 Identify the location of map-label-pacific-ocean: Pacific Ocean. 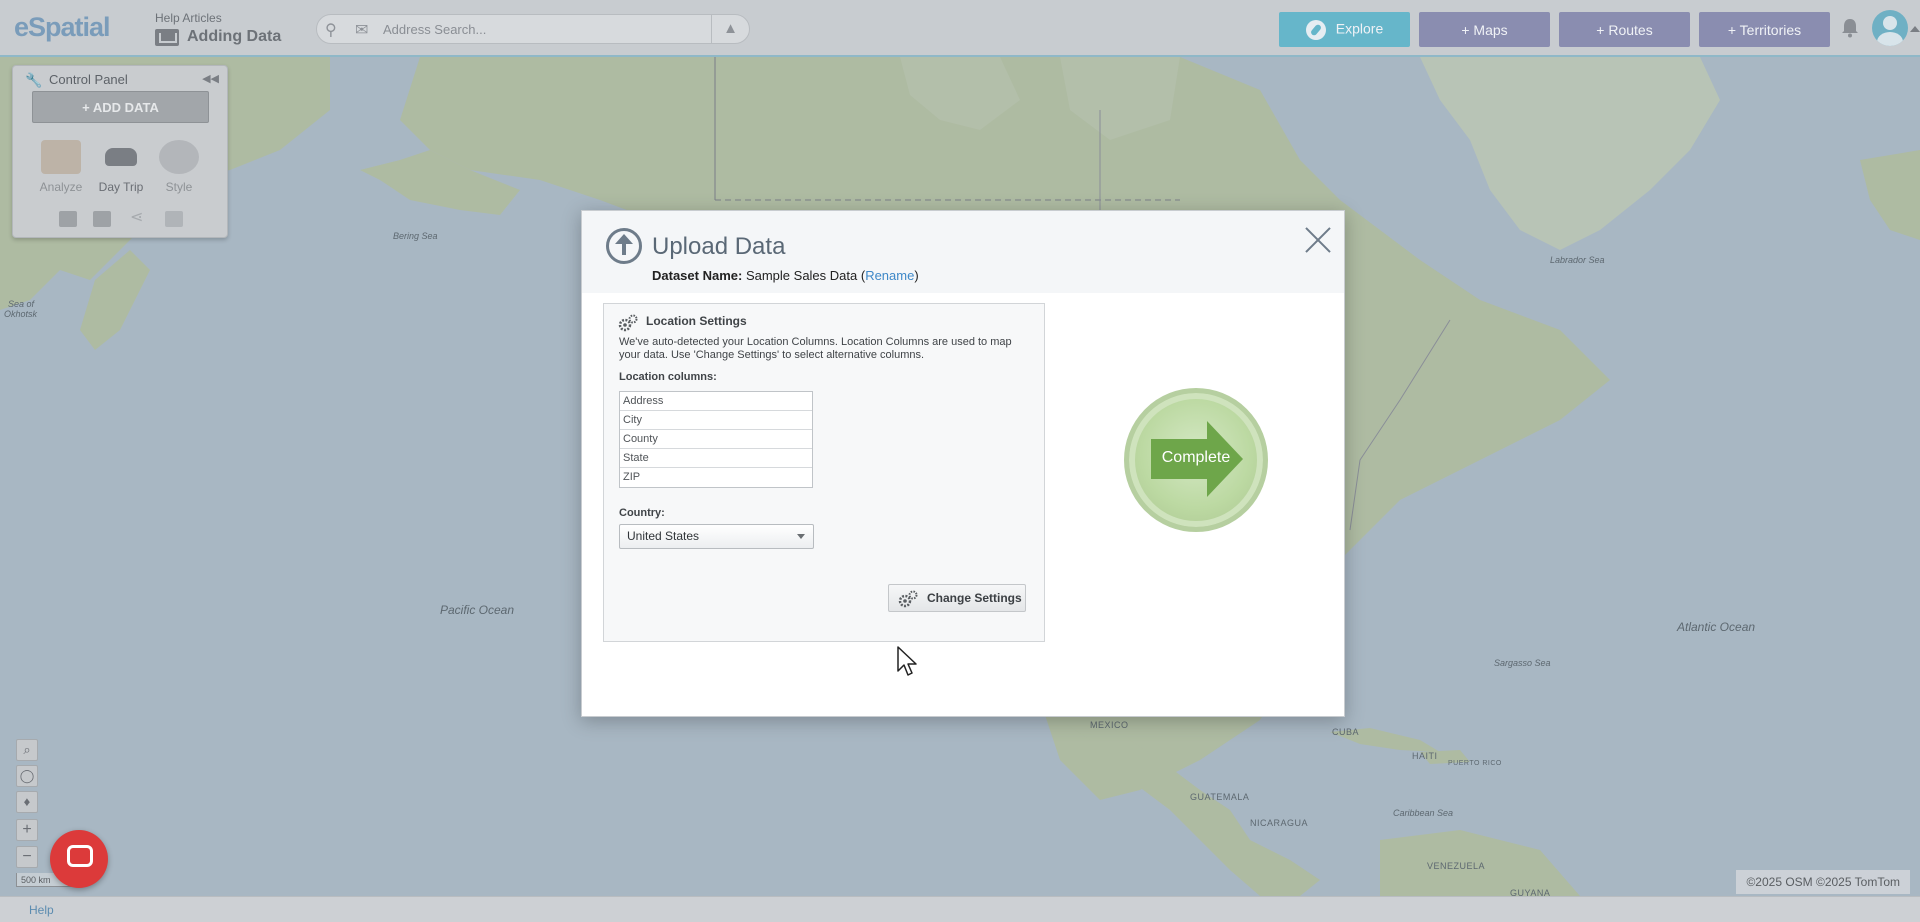
(477, 610).